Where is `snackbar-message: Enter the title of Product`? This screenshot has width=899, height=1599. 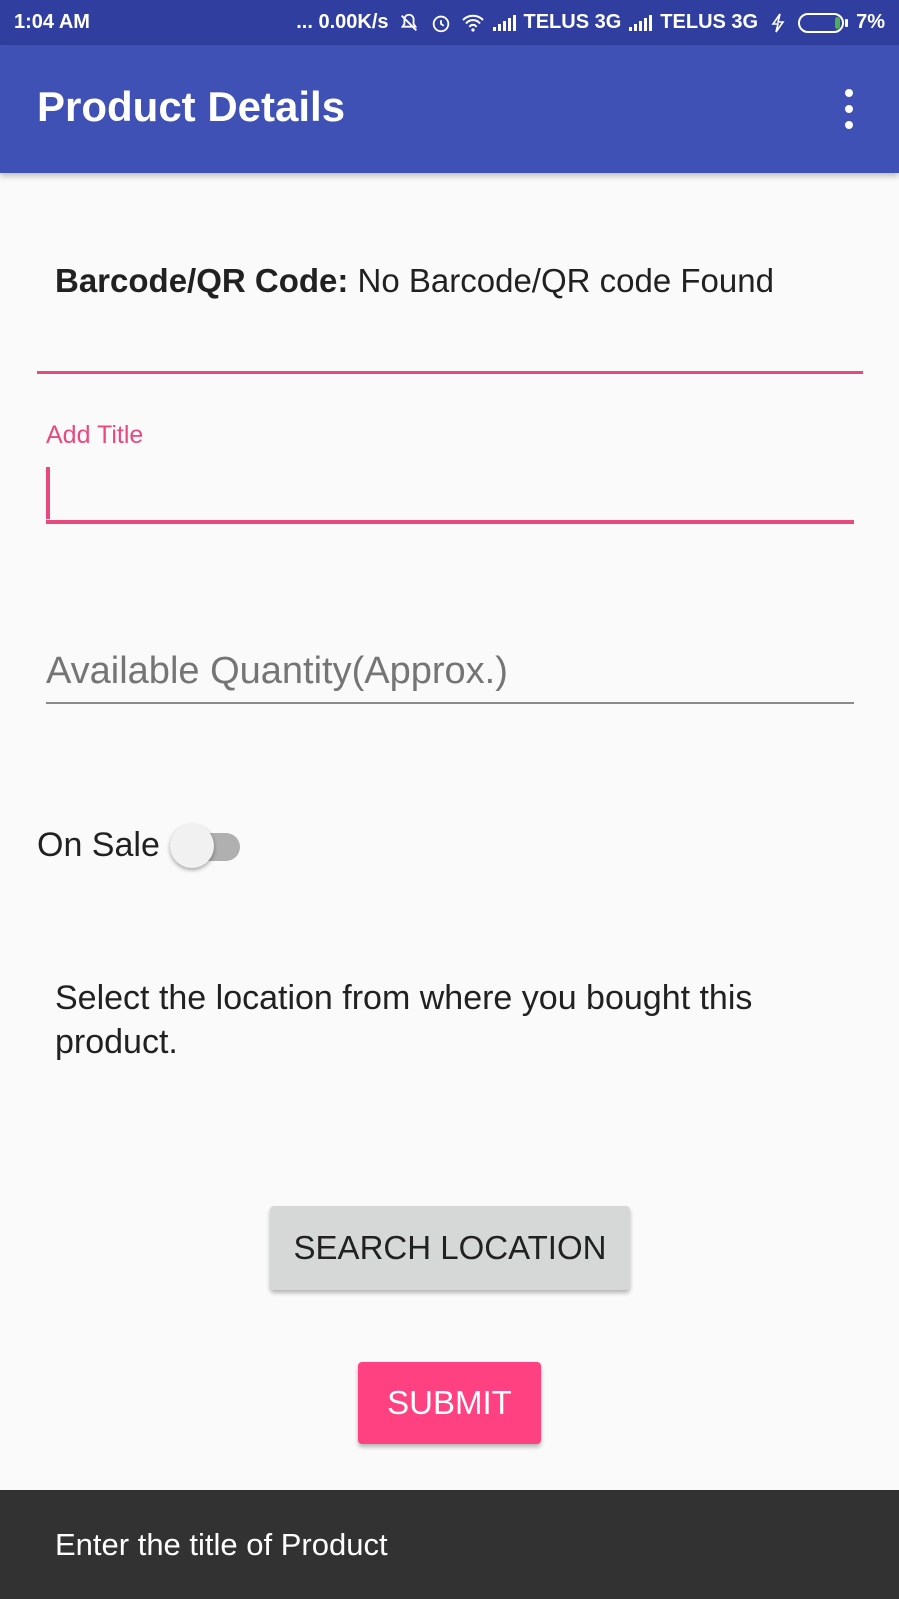
snackbar-message: Enter the title of Product is located at coordinates (221, 1544).